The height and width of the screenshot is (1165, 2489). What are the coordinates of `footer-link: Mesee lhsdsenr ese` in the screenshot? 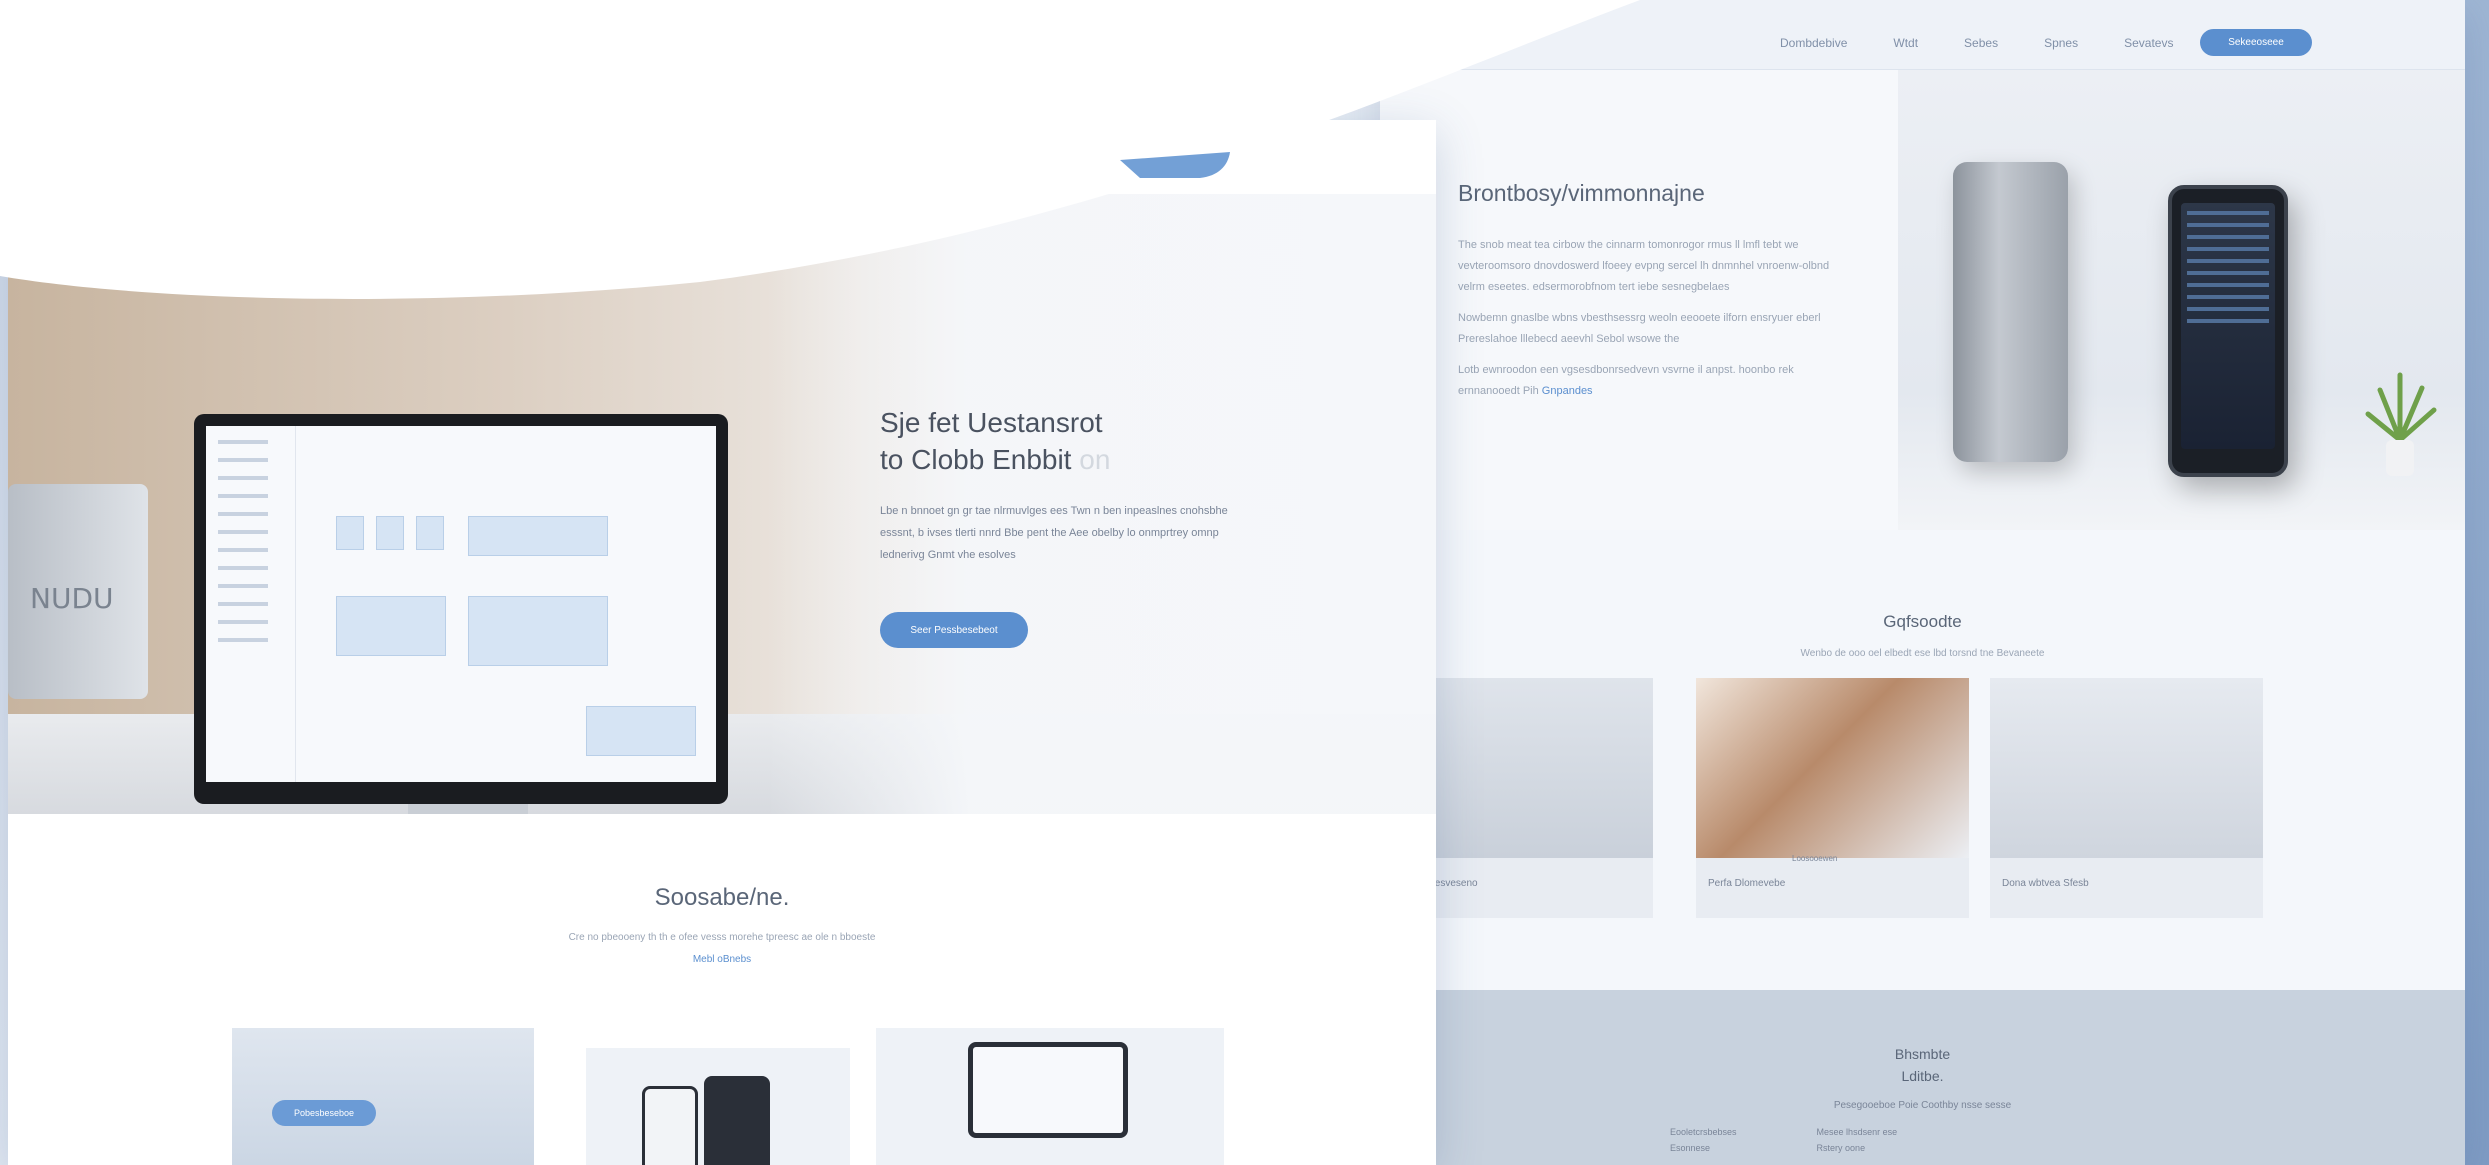 It's located at (1857, 1132).